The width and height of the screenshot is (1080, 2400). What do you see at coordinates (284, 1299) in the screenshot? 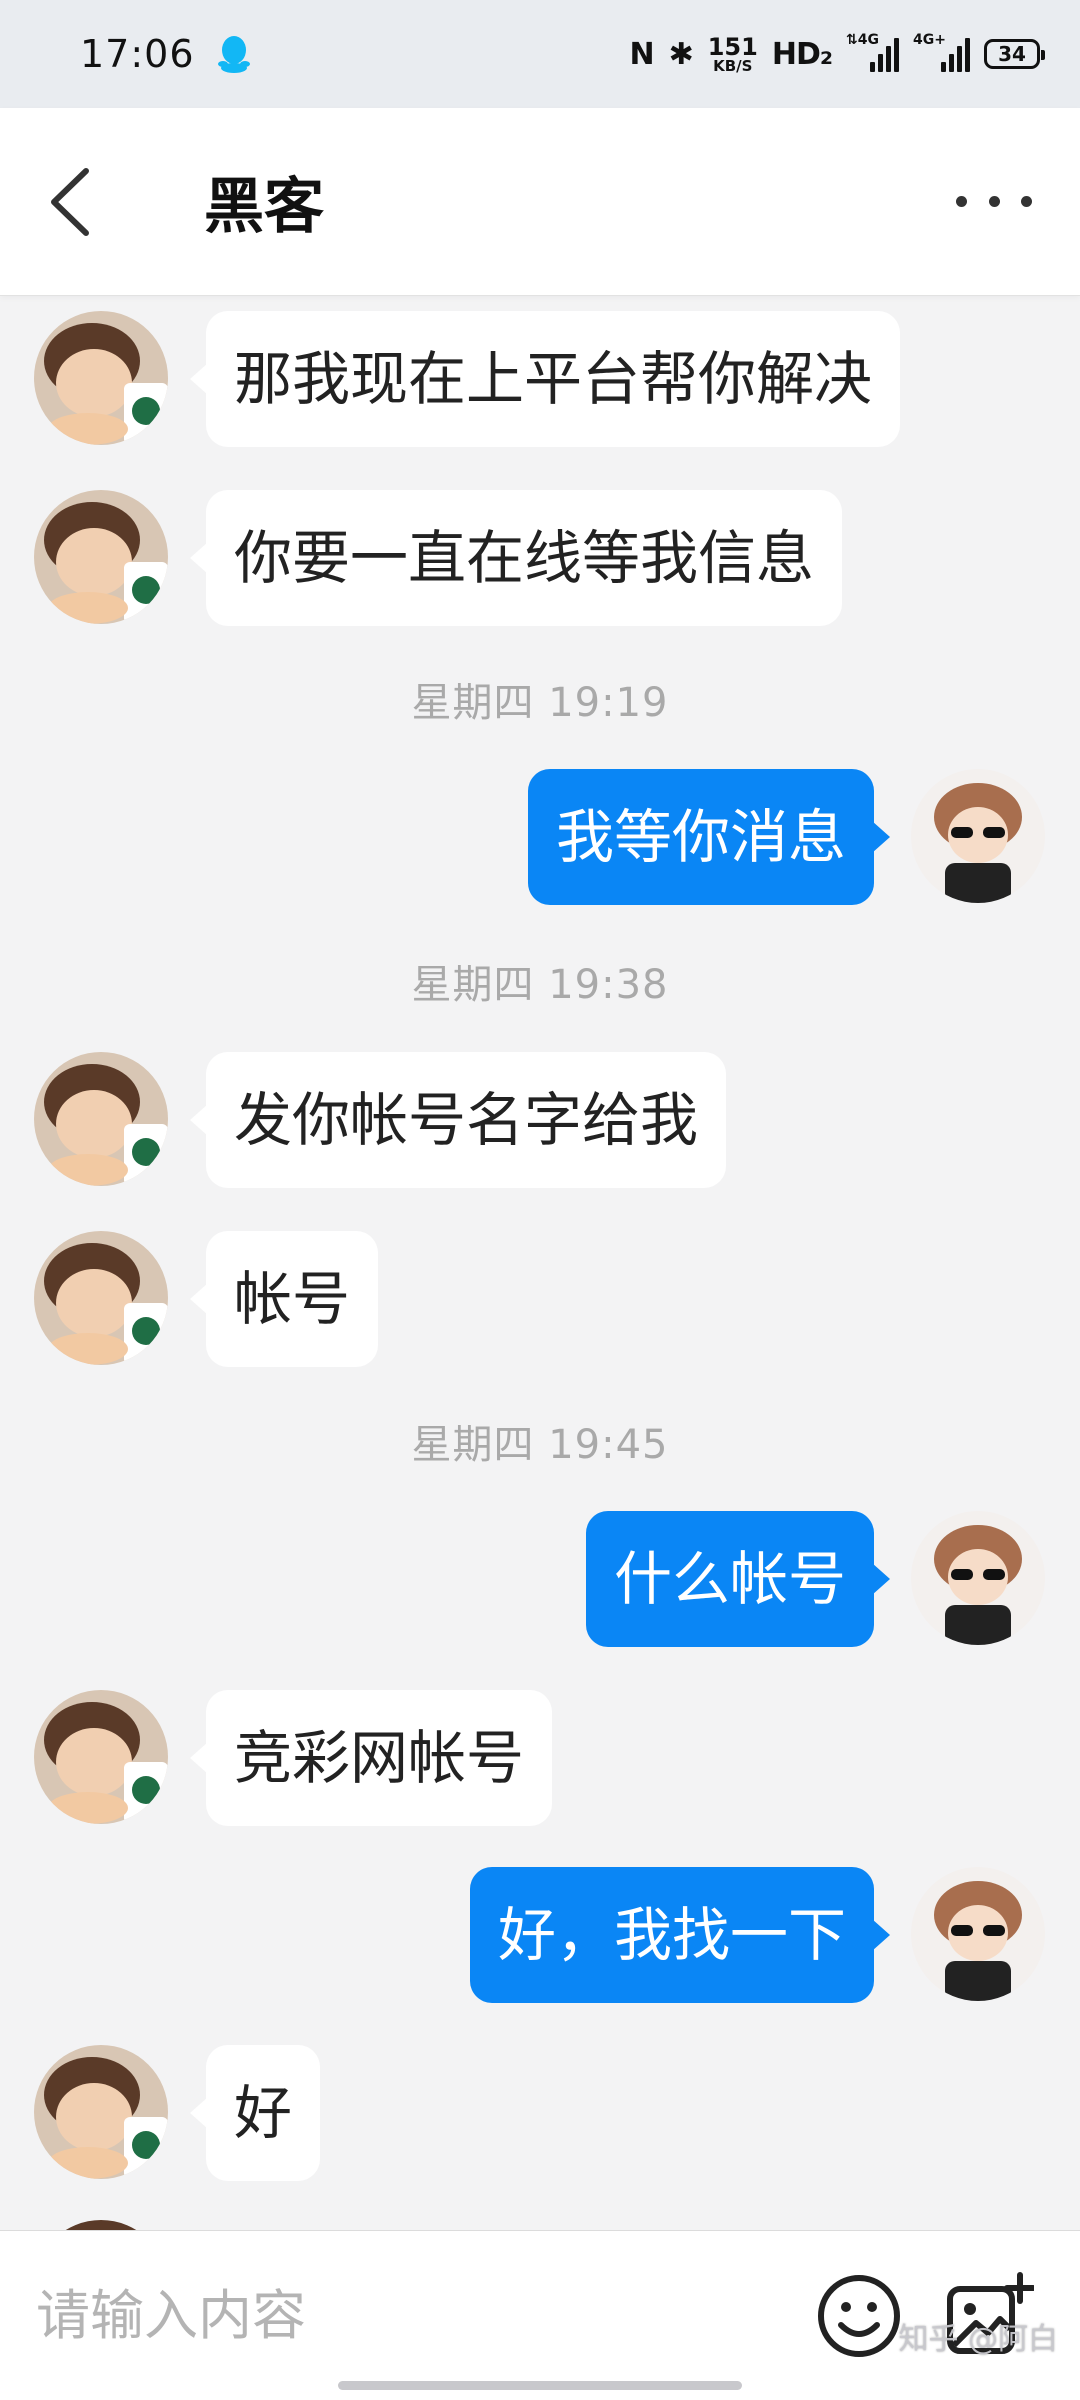
I see `incoming-message-bubble: 帐号` at bounding box center [284, 1299].